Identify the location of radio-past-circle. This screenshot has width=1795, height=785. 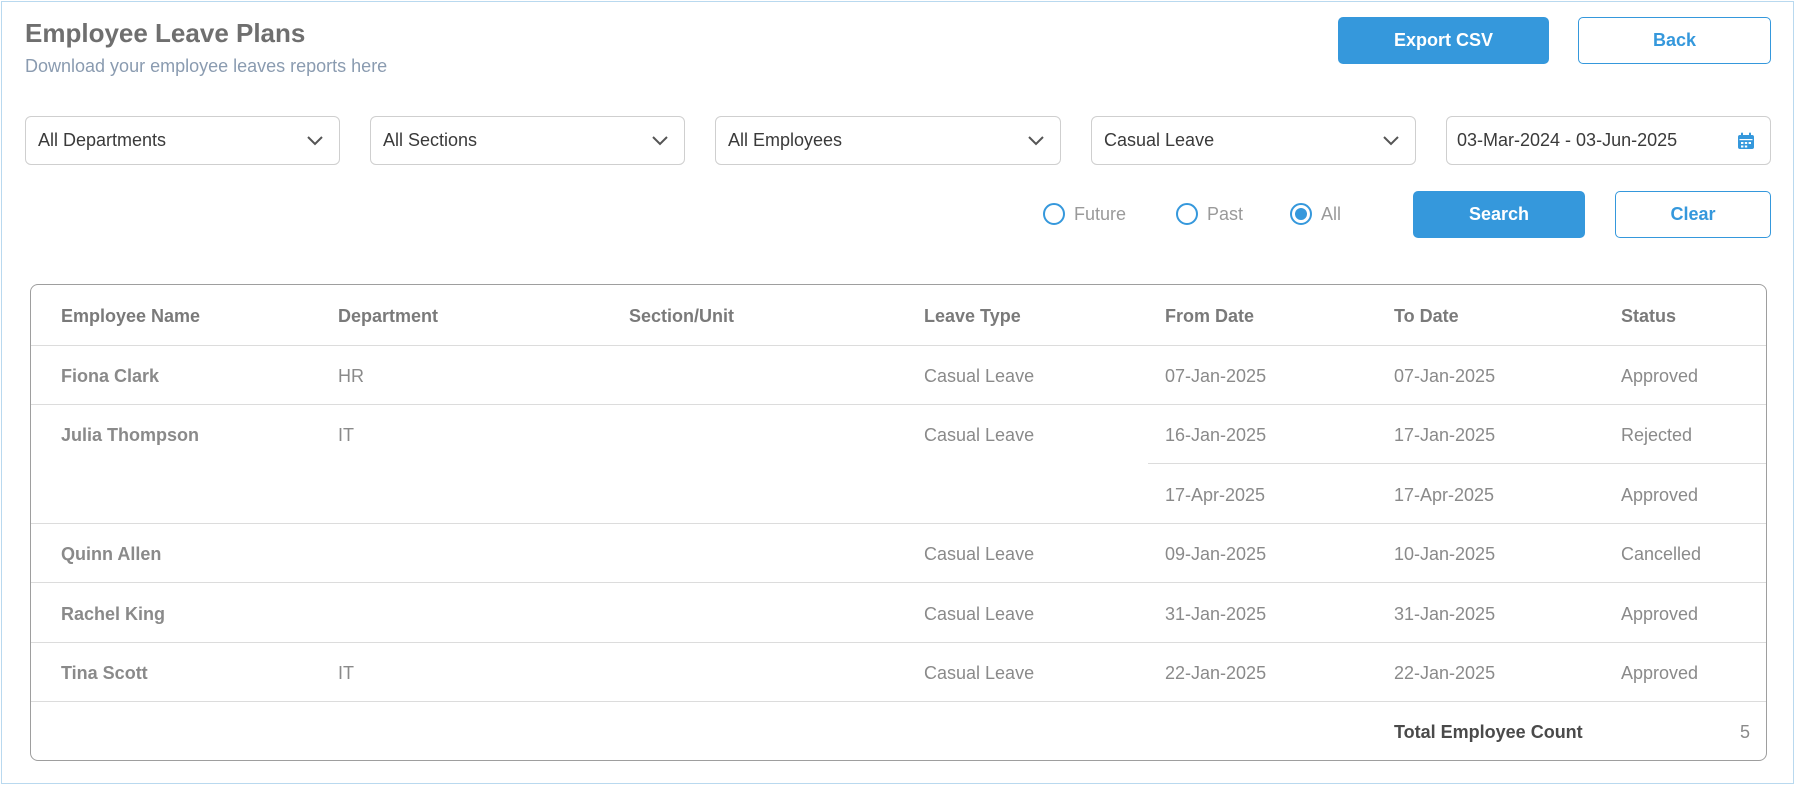
(1187, 214).